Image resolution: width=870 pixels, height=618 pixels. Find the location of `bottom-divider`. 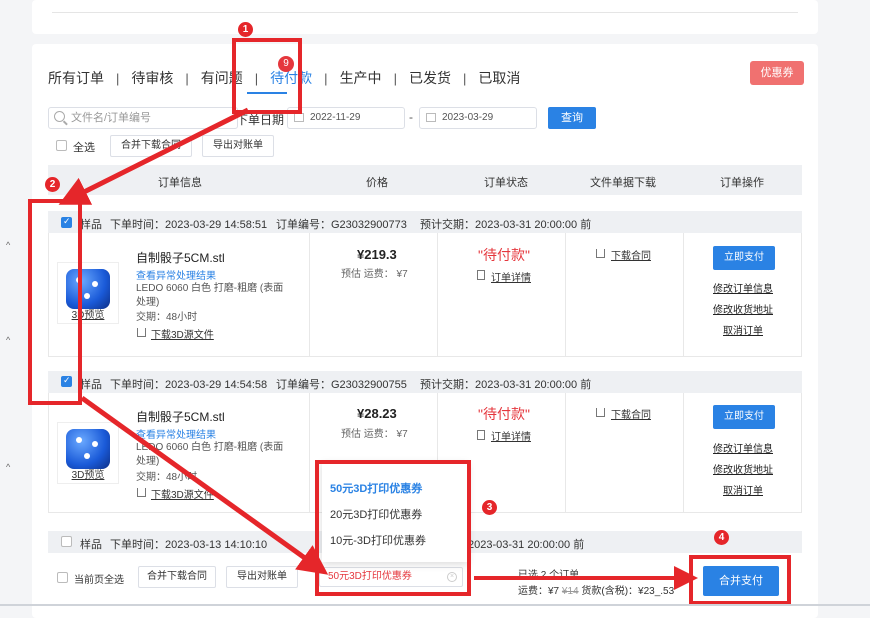

bottom-divider is located at coordinates (435, 605).